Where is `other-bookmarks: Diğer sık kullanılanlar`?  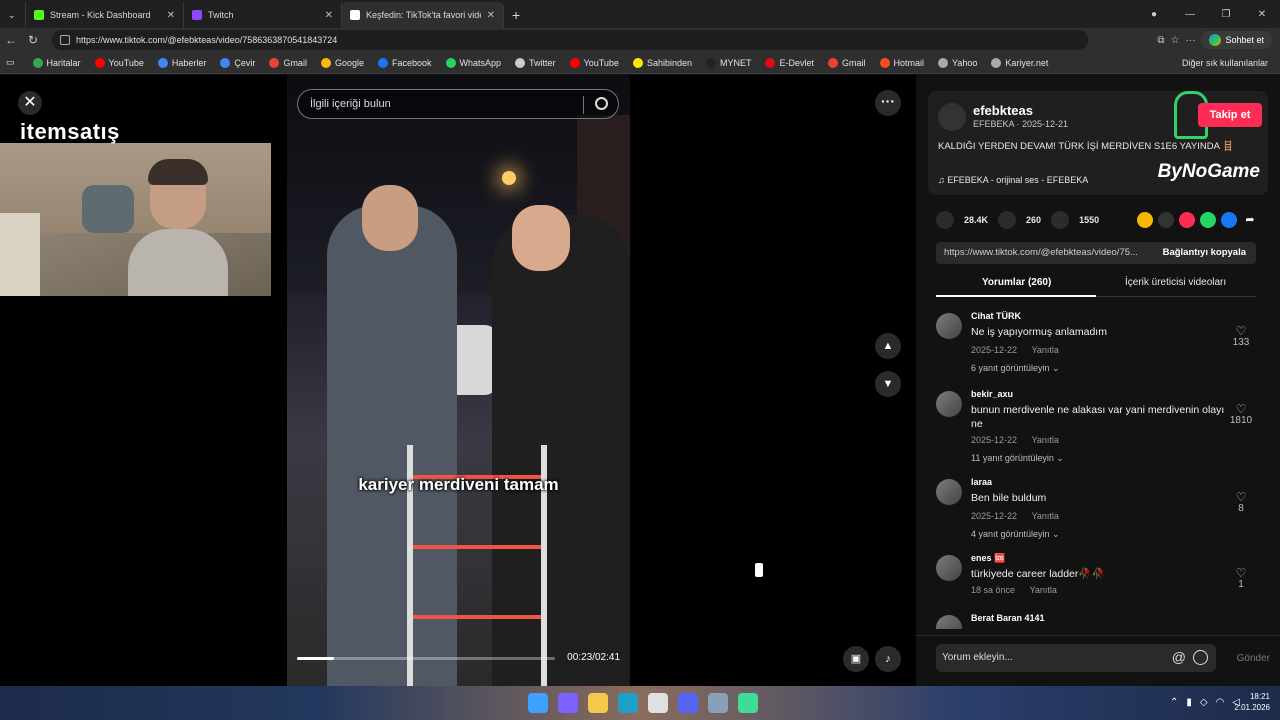
other-bookmarks: Diğer sık kullanılanlar is located at coordinates (1225, 63).